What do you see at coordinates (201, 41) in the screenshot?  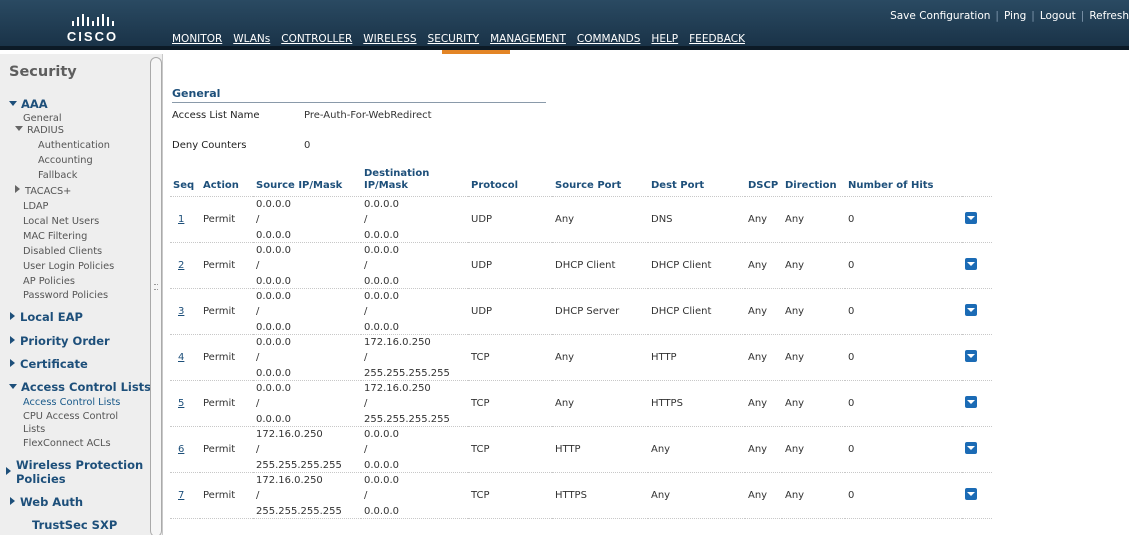 I see `nav-monitor: MONITOR` at bounding box center [201, 41].